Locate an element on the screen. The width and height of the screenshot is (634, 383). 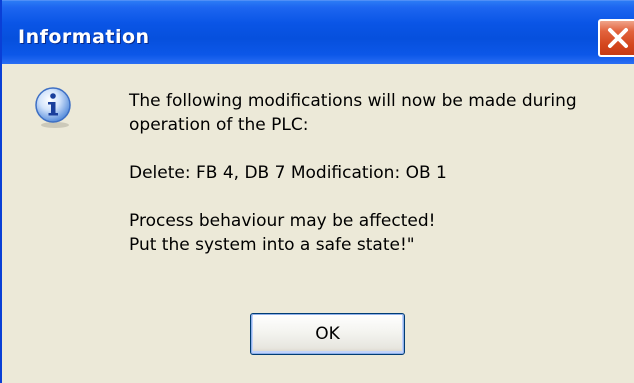
message-line: Delete: FB 4, DB 7 Modification: OB 1 is located at coordinates (288, 173).